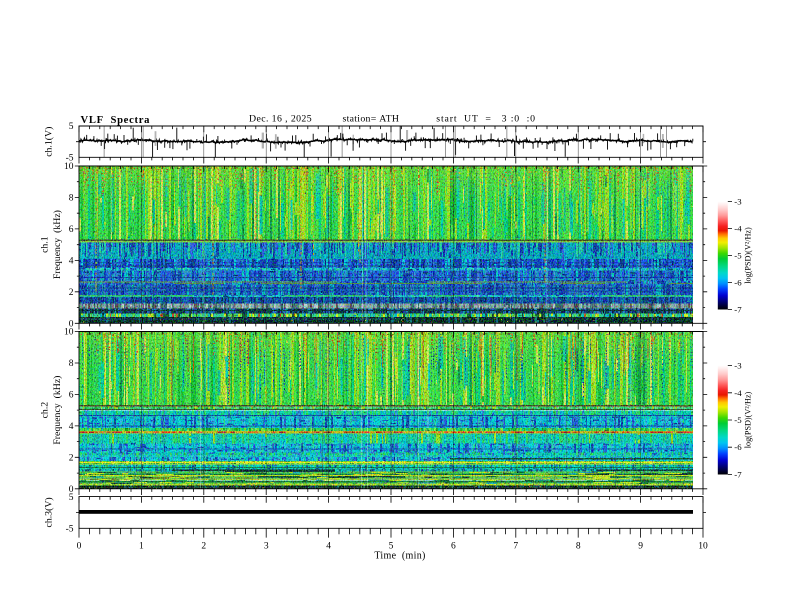 The height and width of the screenshot is (612, 792). What do you see at coordinates (515, 547) in the screenshot?
I see `svg-text: 7` at bounding box center [515, 547].